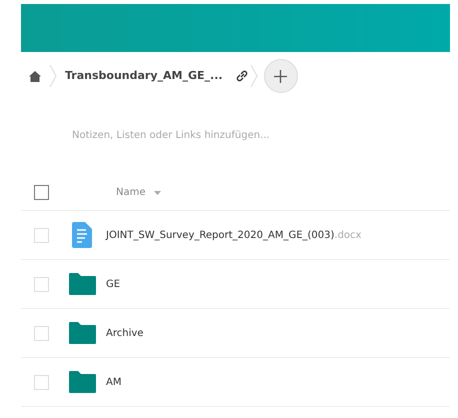 The height and width of the screenshot is (418, 458). Describe the element at coordinates (157, 192) in the screenshot. I see `caret-icon` at that location.